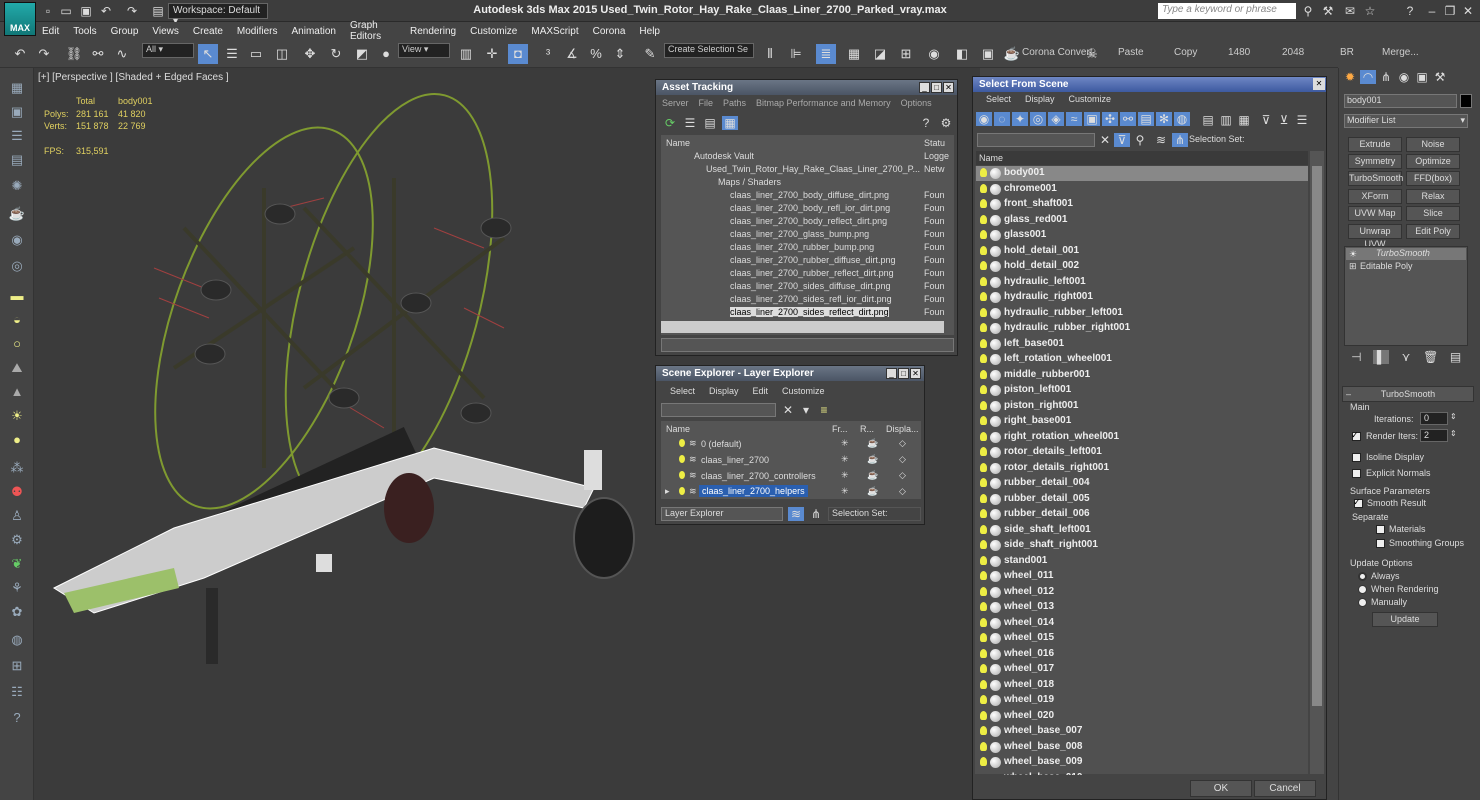 Image resolution: width=1480 pixels, height=800 pixels. Describe the element at coordinates (1319, 84) in the screenshot. I see `close-icon: ✕` at that location.